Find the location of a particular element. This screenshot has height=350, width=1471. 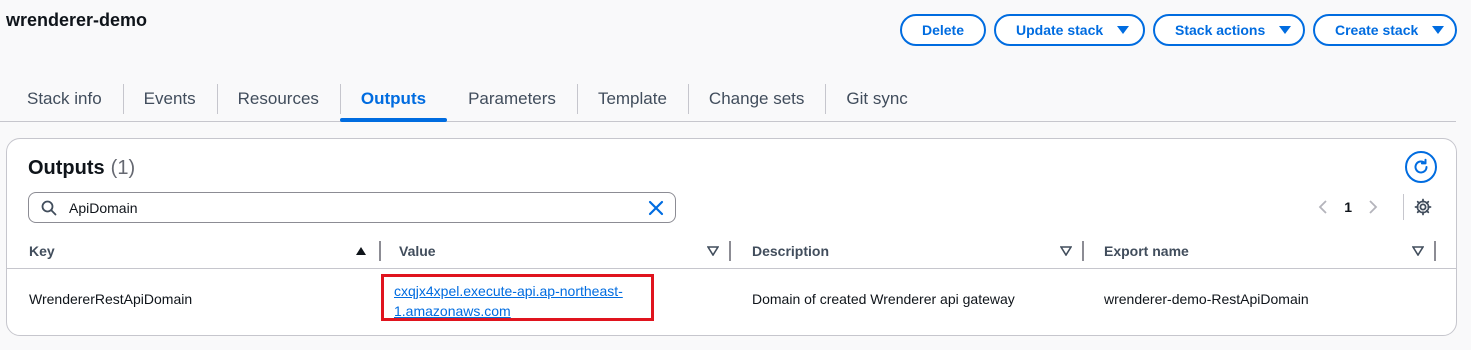

stack-actions-button: Stack actions is located at coordinates (1229, 30).